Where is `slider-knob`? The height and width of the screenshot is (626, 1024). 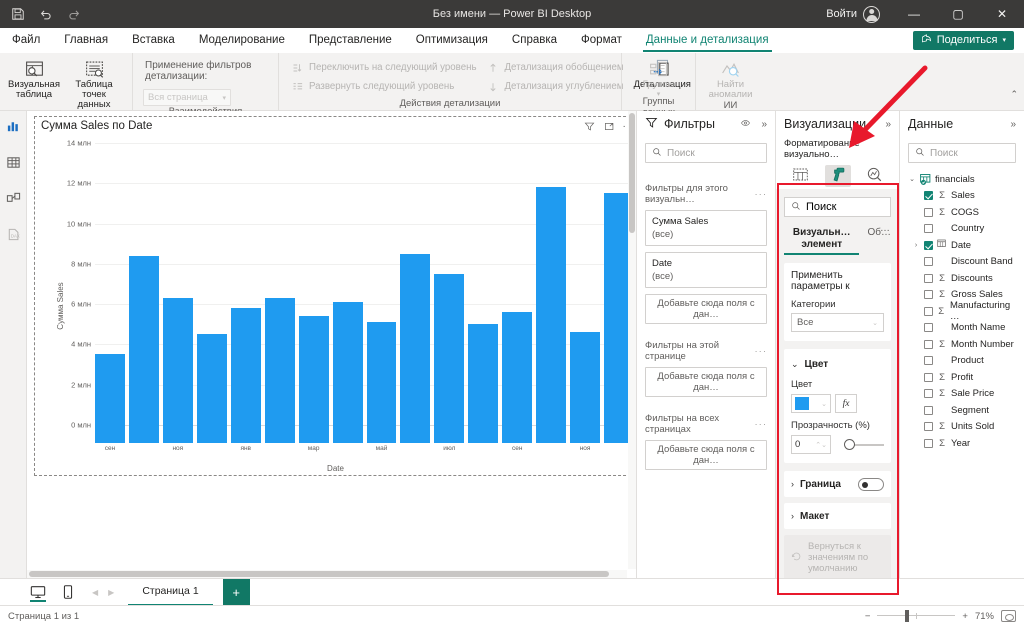 slider-knob is located at coordinates (907, 616).